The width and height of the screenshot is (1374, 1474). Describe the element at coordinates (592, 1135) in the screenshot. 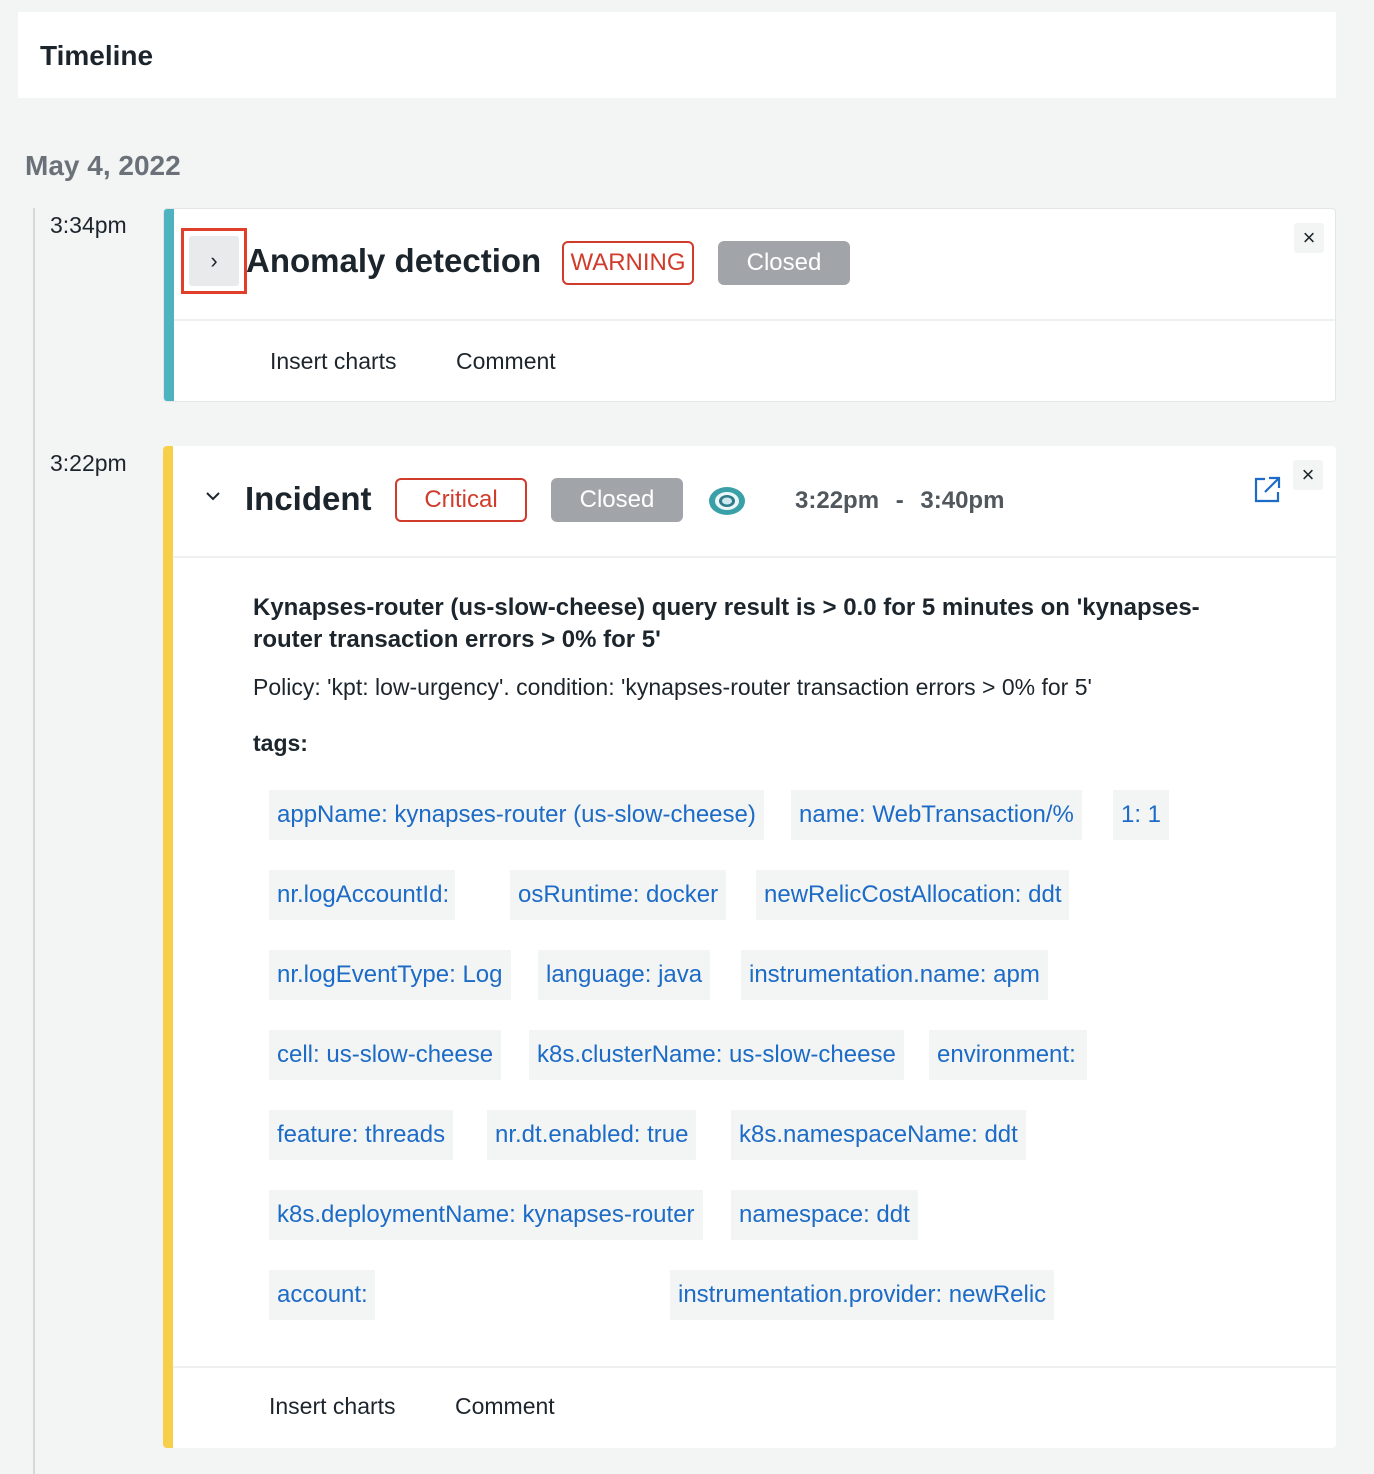

I see `tag-chip: nr.dt.enabled: true` at that location.